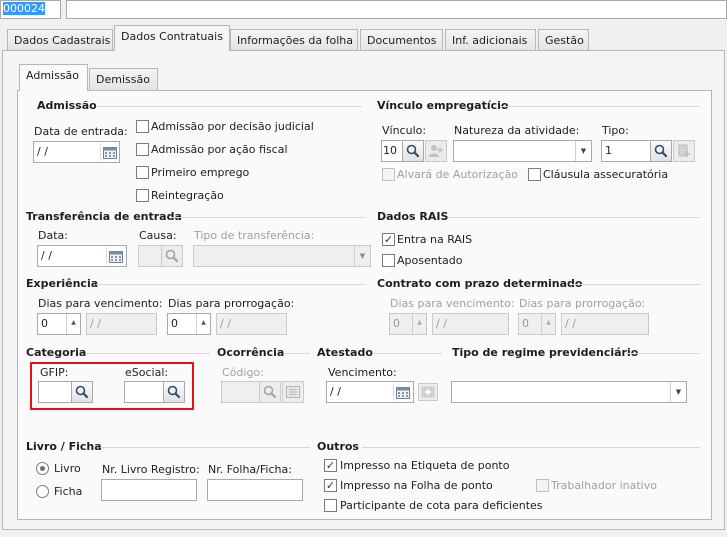 The width and height of the screenshot is (727, 537). I want to click on natureza-select: ▼, so click(522, 151).